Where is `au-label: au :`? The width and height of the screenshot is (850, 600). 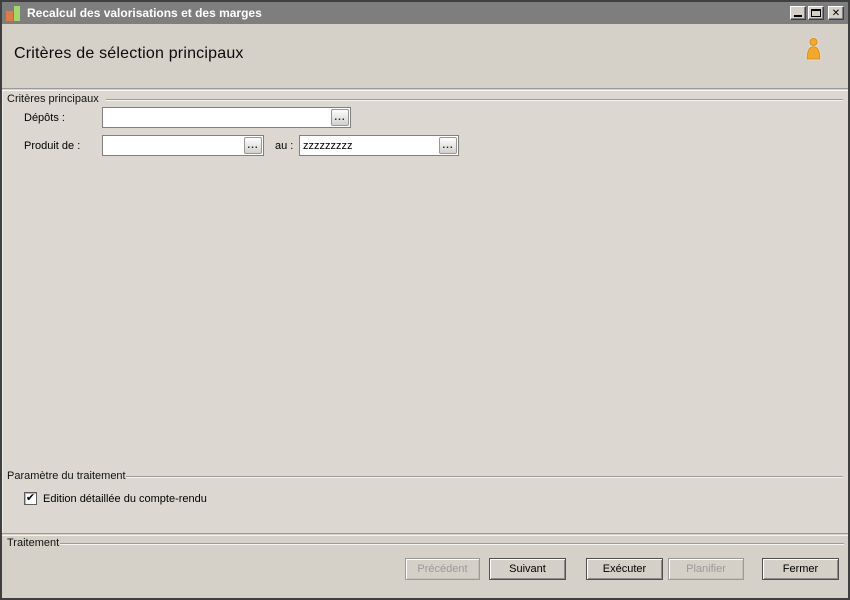
au-label: au : is located at coordinates (284, 146).